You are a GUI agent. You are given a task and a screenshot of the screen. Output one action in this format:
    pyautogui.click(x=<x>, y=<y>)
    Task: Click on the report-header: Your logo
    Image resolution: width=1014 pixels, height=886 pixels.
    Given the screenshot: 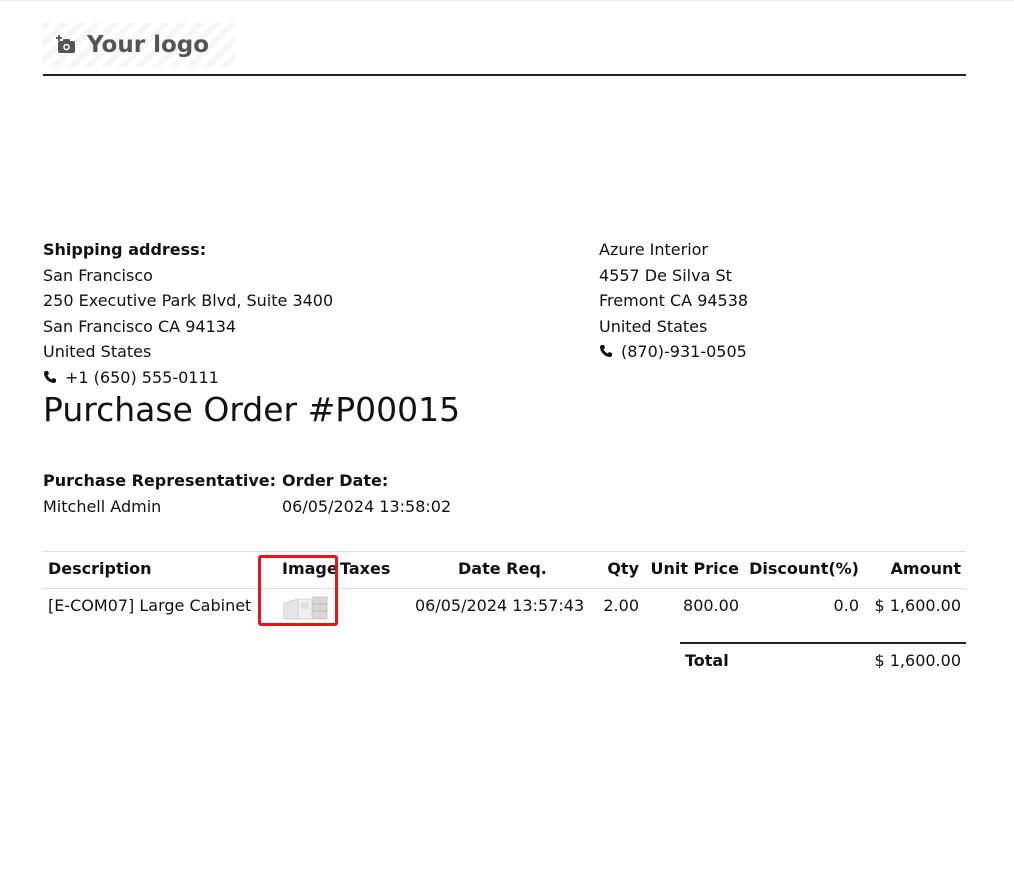 What is the action you would take?
    pyautogui.click(x=504, y=45)
    